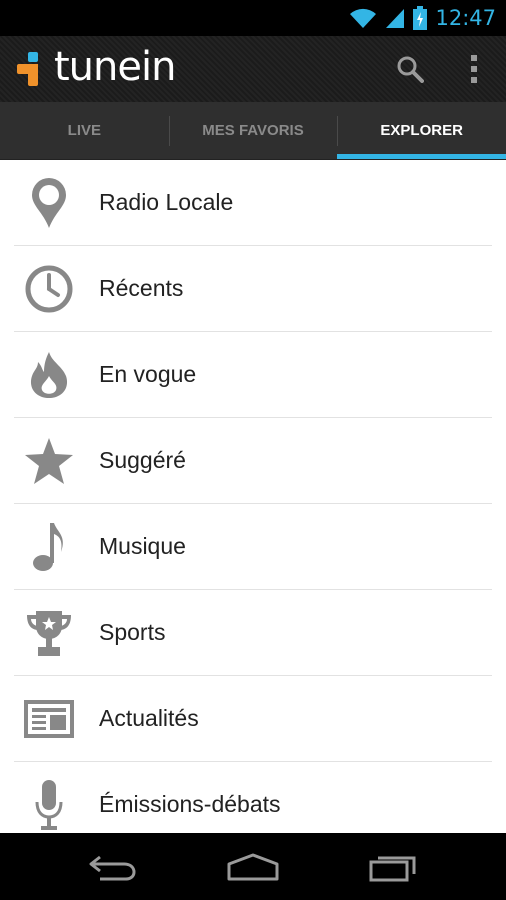 The image size is (506, 900). Describe the element at coordinates (190, 804) in the screenshot. I see `list-item-label: Émissions-débats` at that location.